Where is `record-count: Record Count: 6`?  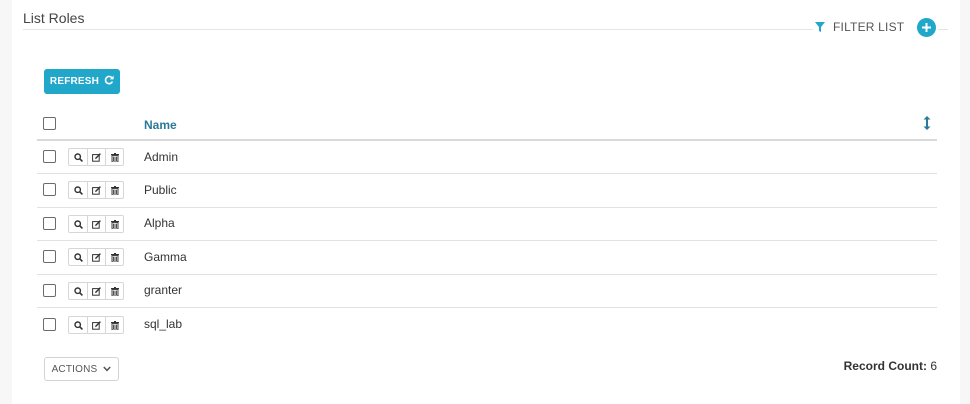
record-count: Record Count: 6 is located at coordinates (890, 366).